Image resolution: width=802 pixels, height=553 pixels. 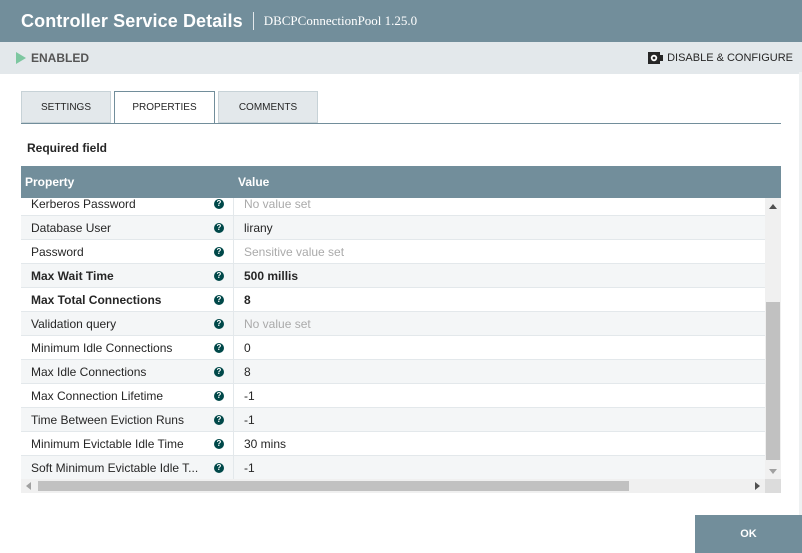 I want to click on property-value: 30 mins, so click(x=260, y=443).